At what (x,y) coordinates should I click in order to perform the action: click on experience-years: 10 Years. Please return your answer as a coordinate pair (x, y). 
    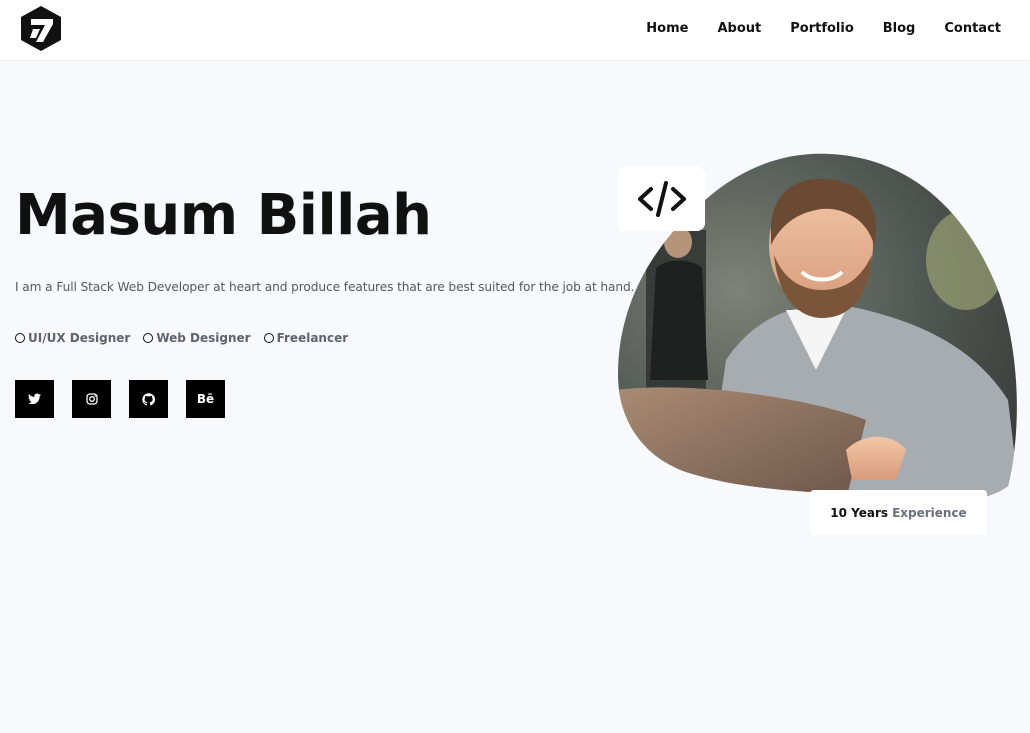
    Looking at the image, I should click on (859, 512).